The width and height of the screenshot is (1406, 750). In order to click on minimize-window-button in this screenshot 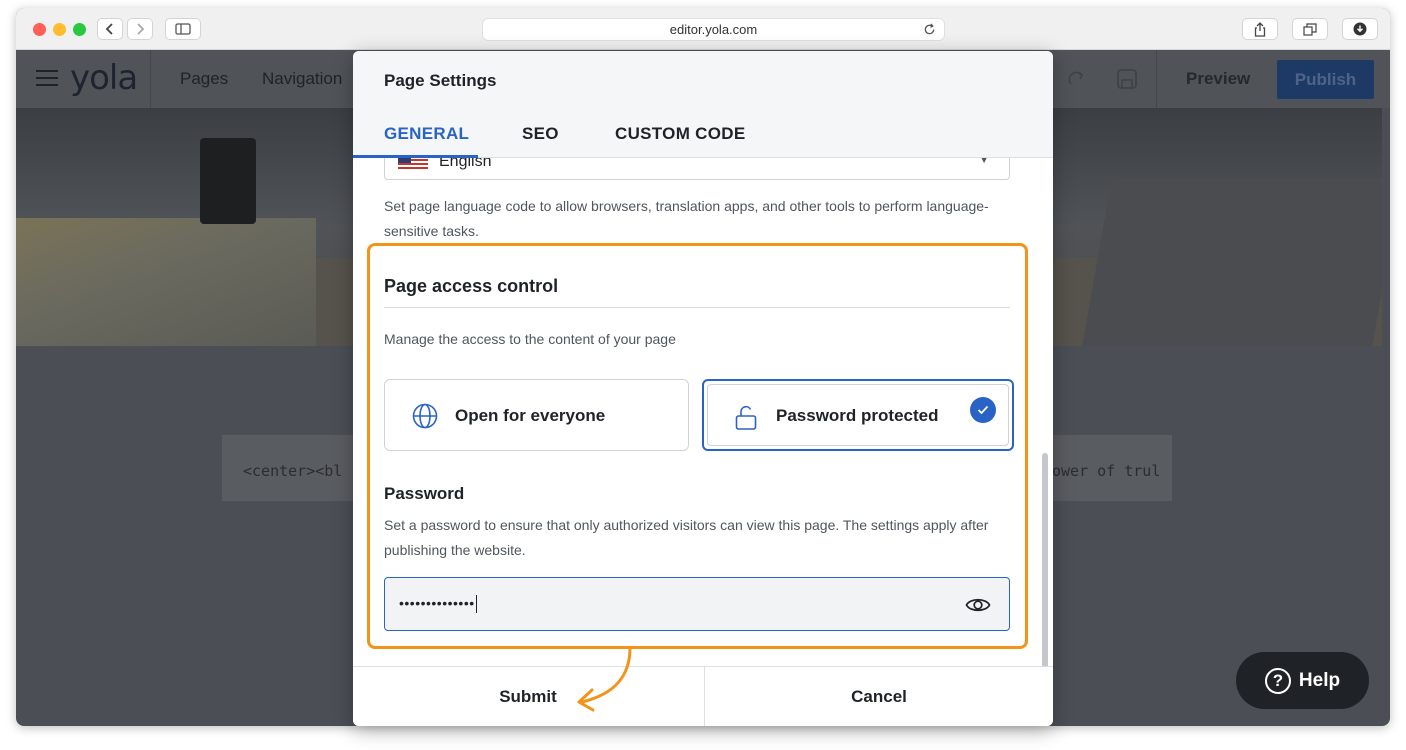, I will do `click(59, 29)`.